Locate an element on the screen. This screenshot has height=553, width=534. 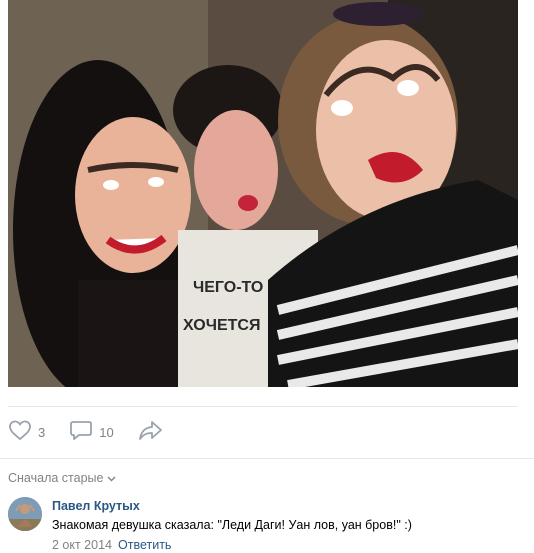
comments-sort-dropdown: Сначала старые is located at coordinates (62, 478).